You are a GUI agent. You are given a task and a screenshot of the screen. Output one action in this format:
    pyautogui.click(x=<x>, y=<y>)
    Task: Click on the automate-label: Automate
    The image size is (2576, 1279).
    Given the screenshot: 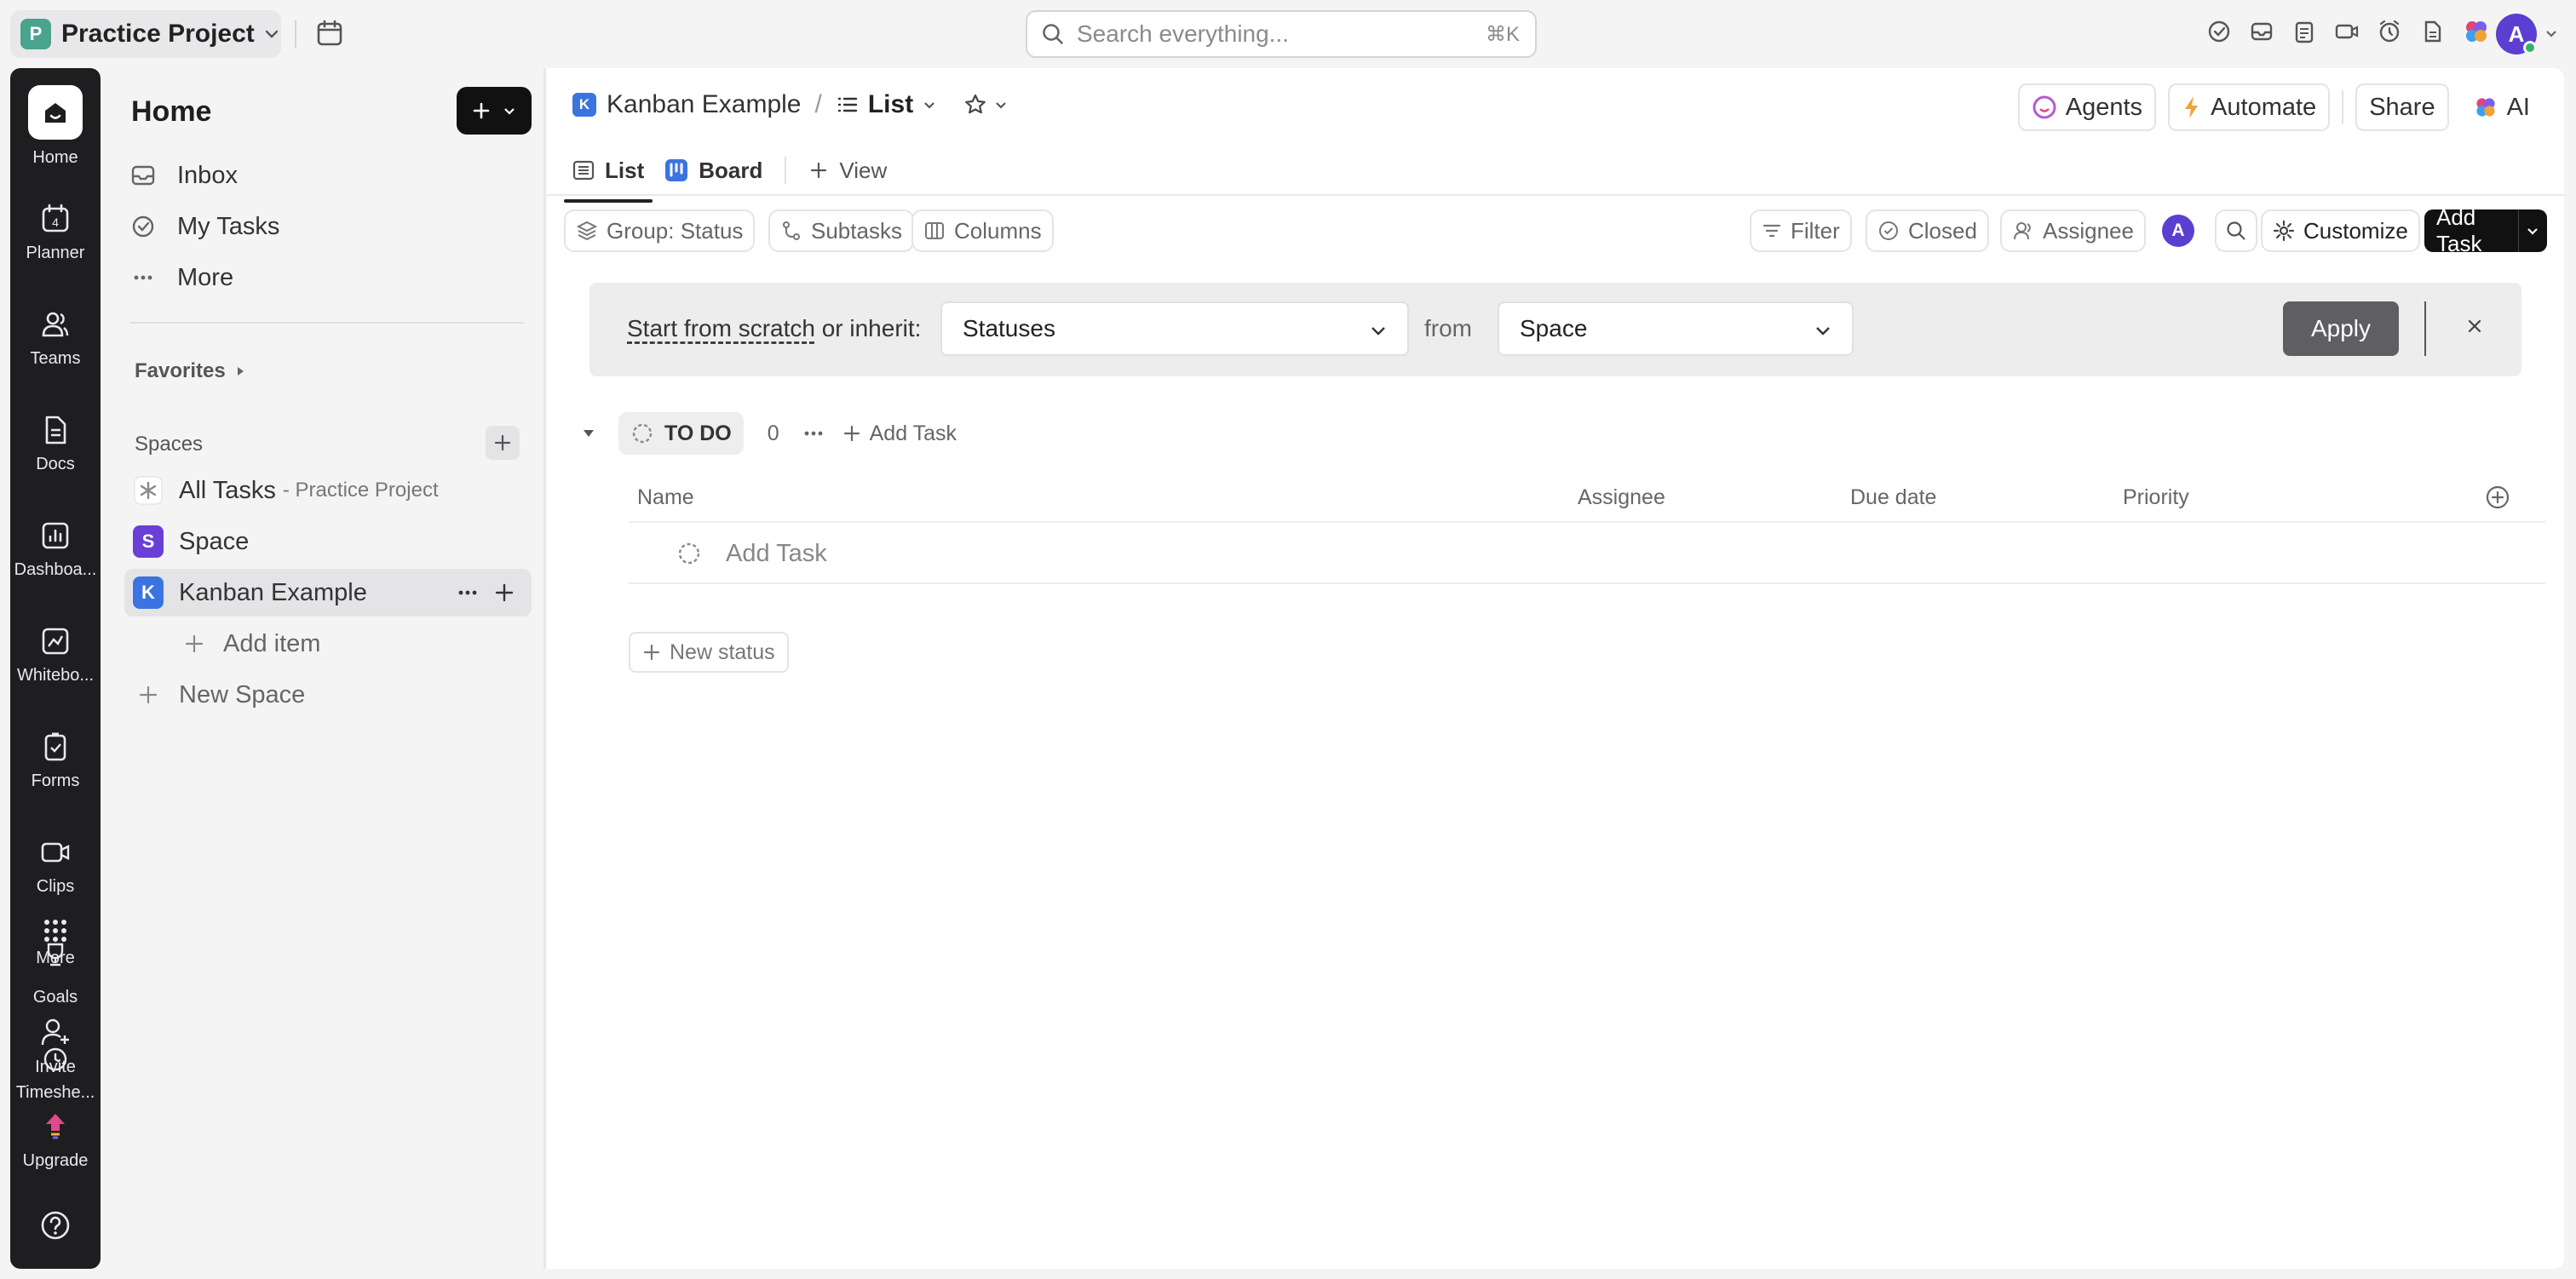 What is the action you would take?
    pyautogui.click(x=2264, y=107)
    